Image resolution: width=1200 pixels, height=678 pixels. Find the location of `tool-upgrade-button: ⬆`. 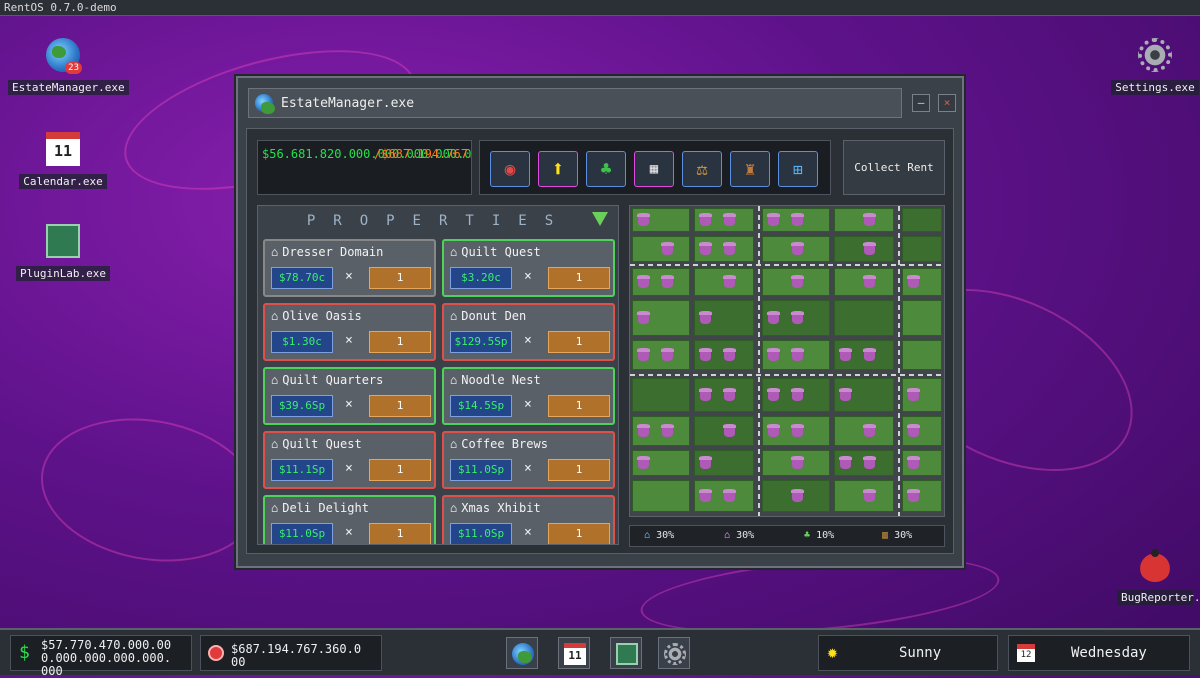

tool-upgrade-button: ⬆ is located at coordinates (558, 169).